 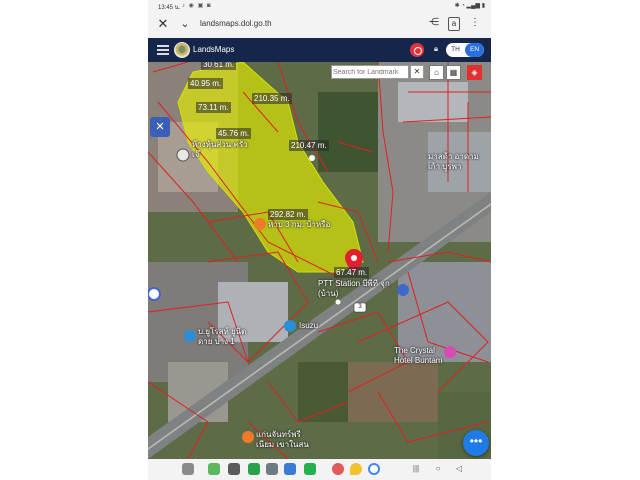 What do you see at coordinates (474, 50) in the screenshot?
I see `lang-en-option: EN` at bounding box center [474, 50].